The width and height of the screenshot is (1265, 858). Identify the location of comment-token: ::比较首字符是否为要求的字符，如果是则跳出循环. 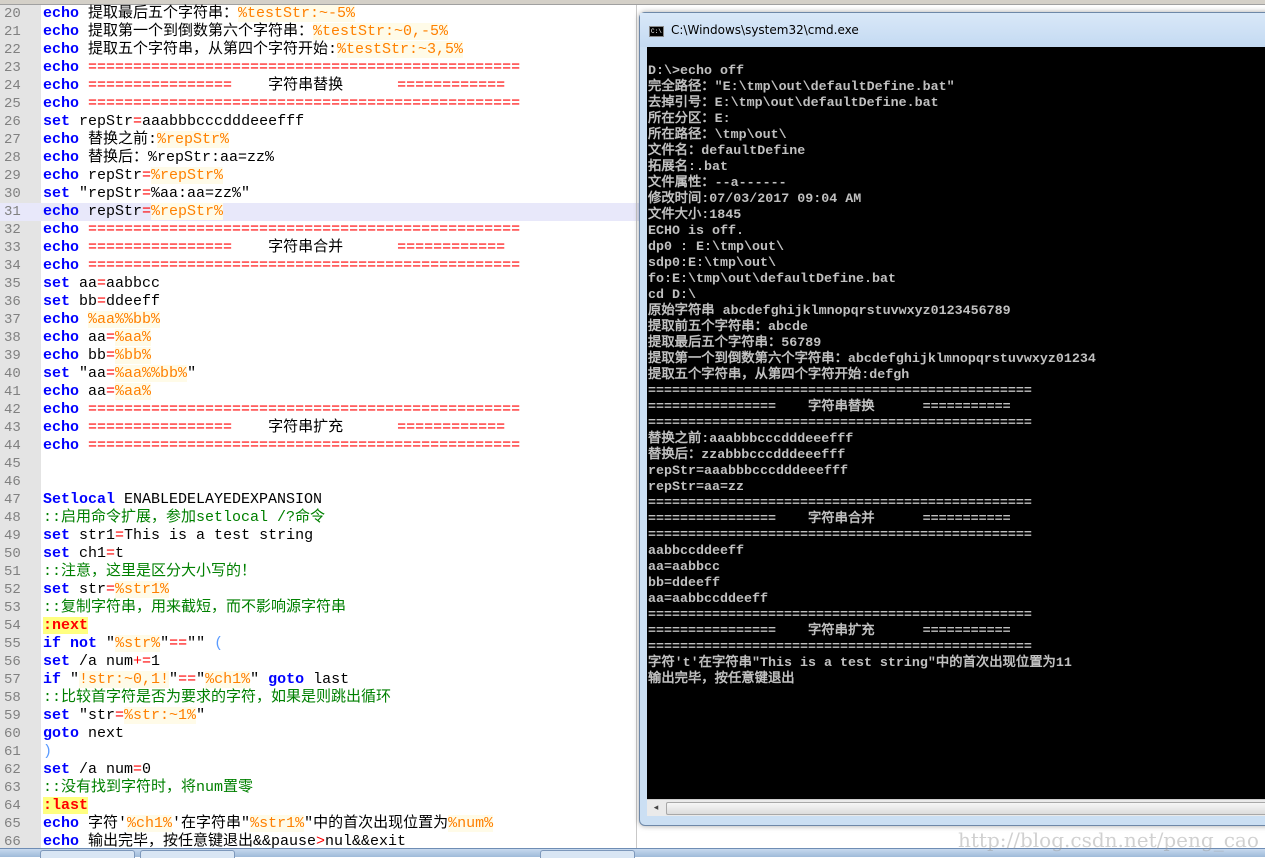
(217, 697).